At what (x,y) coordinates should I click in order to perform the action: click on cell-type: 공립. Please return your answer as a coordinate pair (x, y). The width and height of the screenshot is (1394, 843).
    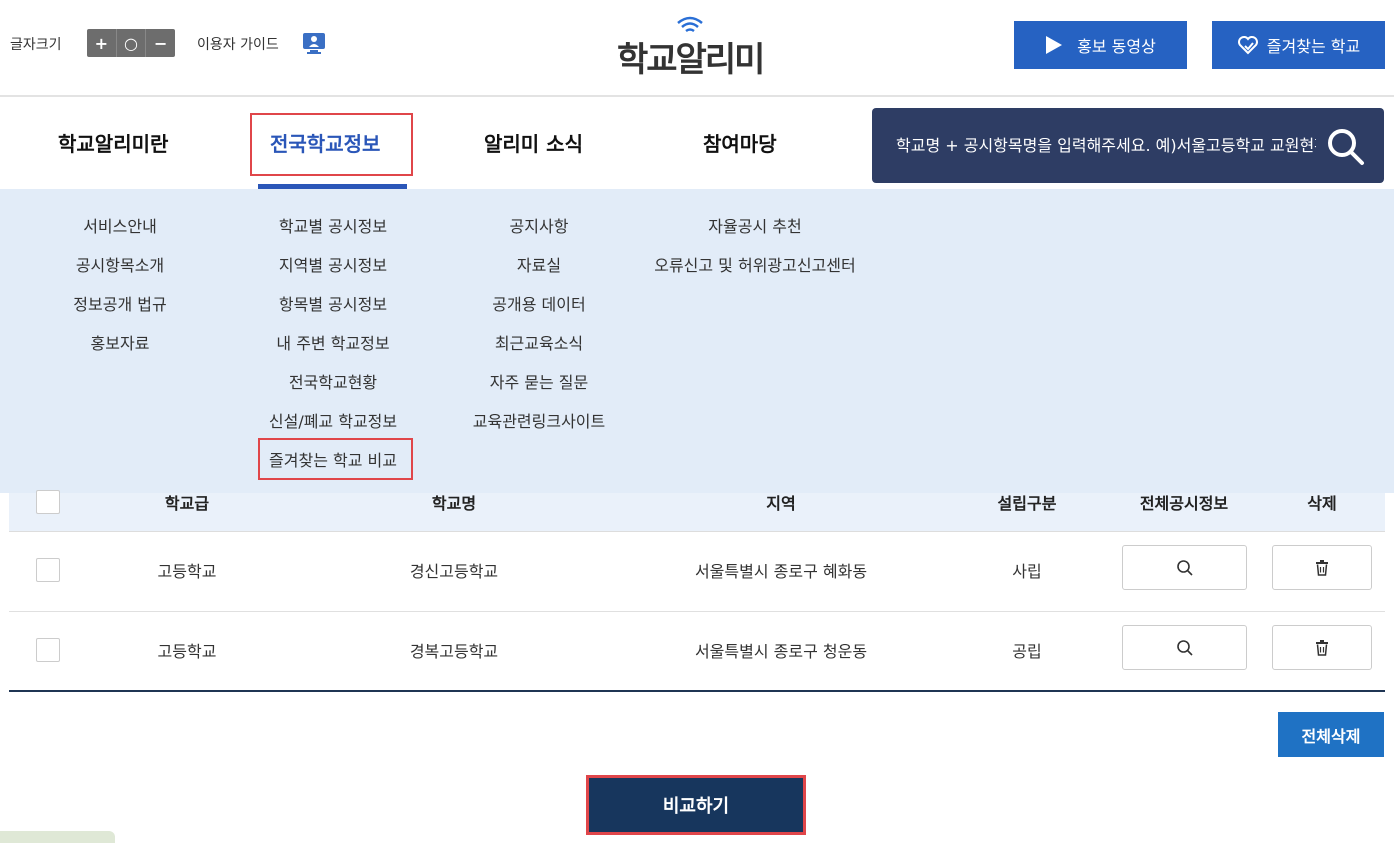
    Looking at the image, I should click on (1027, 651).